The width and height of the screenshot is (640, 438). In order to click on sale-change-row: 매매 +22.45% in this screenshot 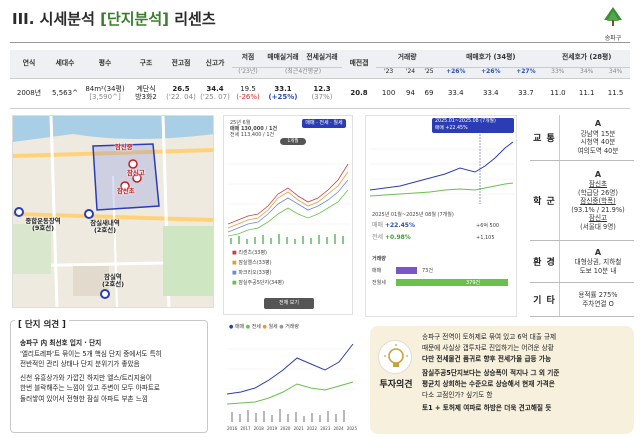, I will do `click(393, 226)`.